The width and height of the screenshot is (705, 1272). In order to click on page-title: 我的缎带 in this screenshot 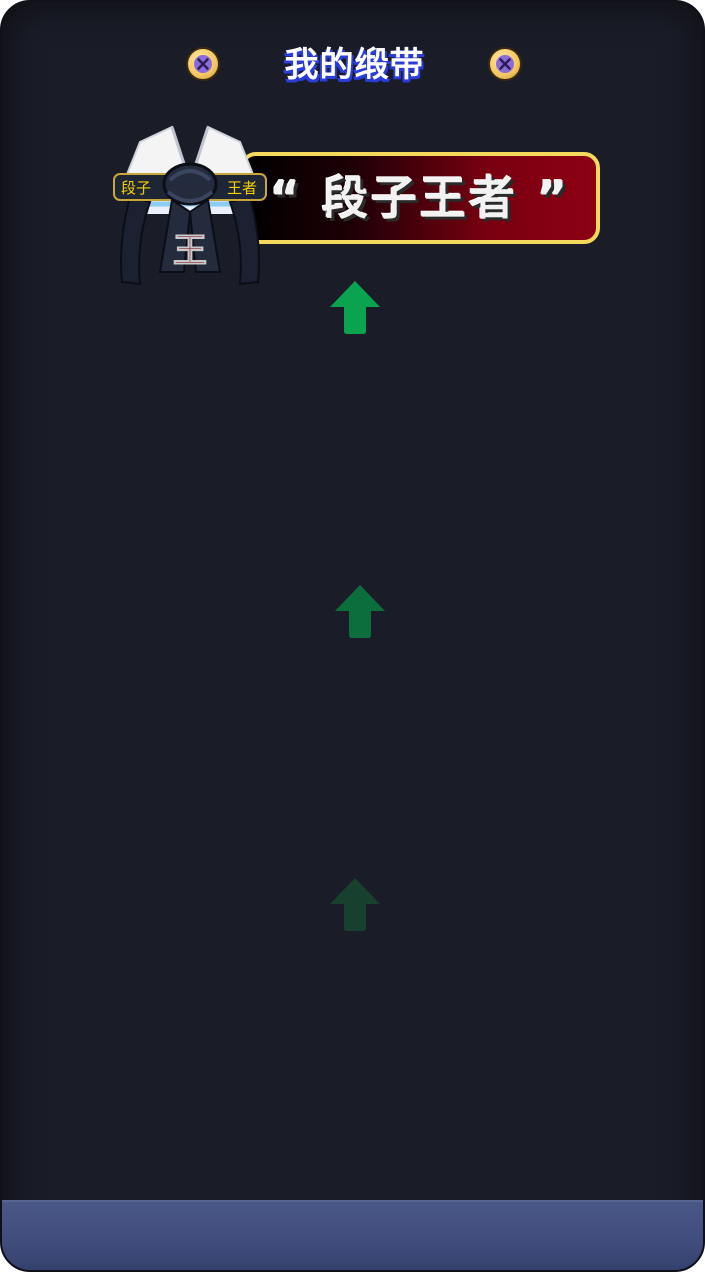, I will do `click(354, 65)`.